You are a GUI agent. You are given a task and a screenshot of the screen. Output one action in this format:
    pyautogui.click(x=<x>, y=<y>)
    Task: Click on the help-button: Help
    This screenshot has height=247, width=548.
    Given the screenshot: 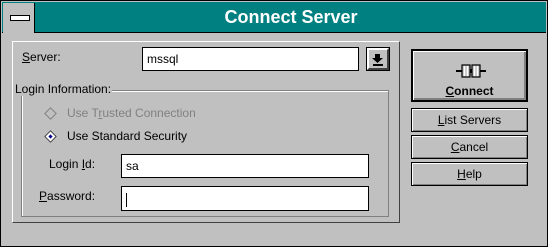 What is the action you would take?
    pyautogui.click(x=469, y=174)
    